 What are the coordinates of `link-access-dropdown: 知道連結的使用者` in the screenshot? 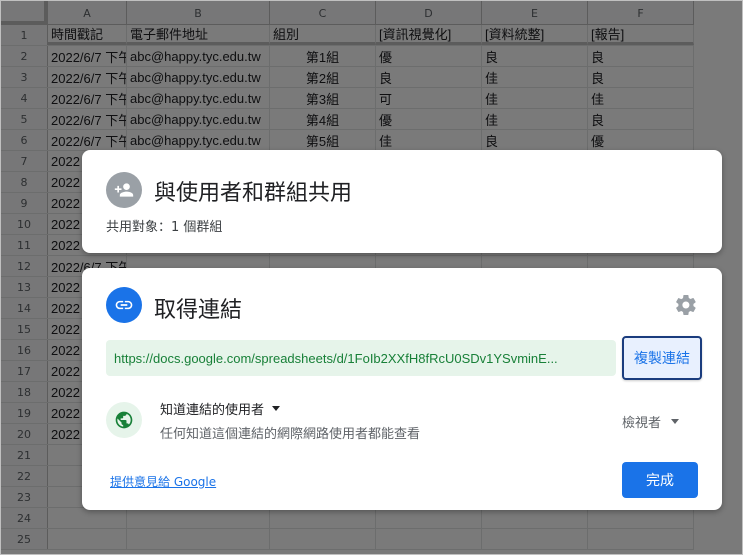 It's located at (220, 408).